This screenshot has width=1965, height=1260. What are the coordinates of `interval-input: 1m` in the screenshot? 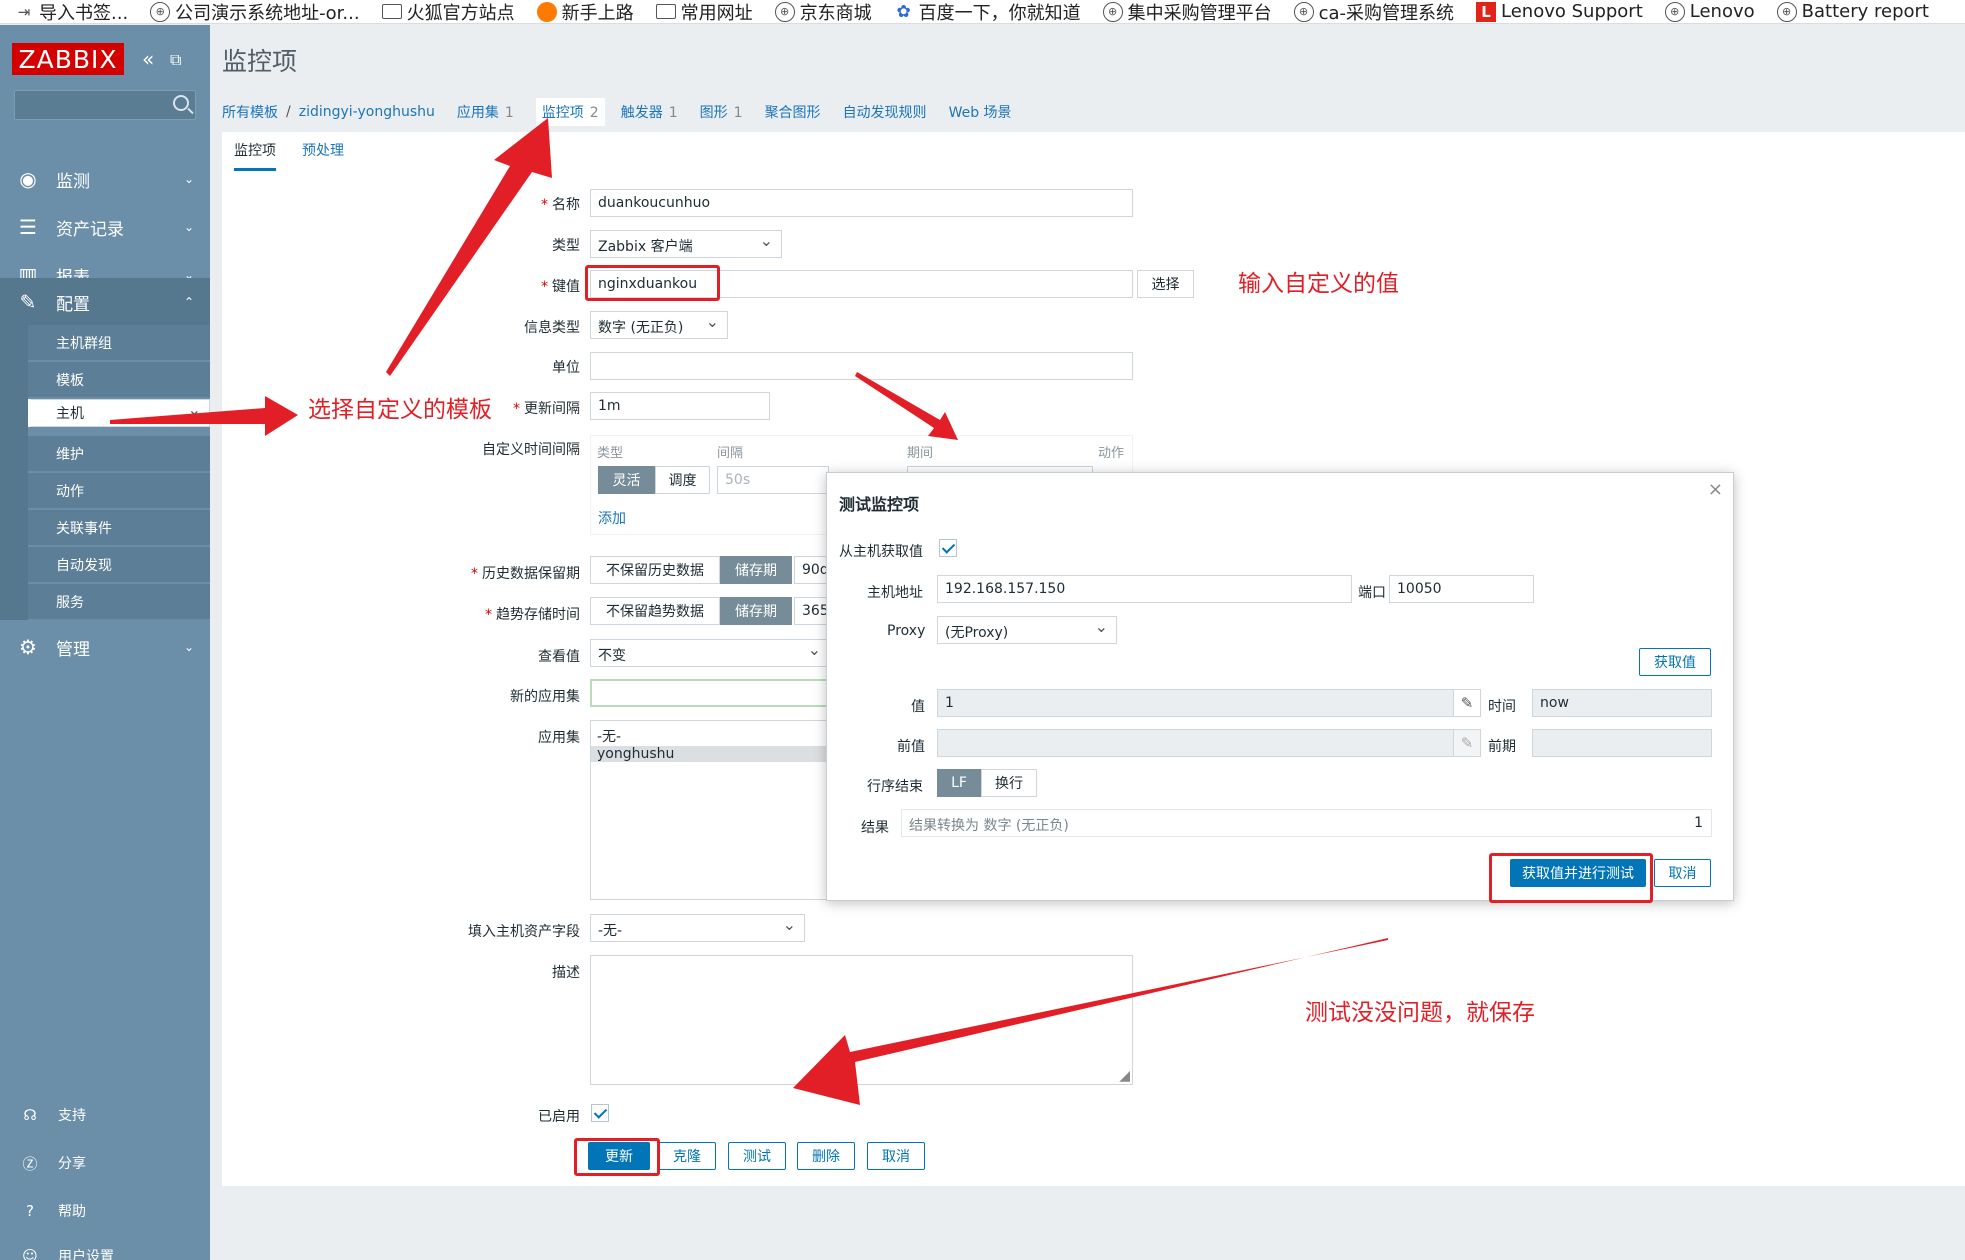 It's located at (680, 406).